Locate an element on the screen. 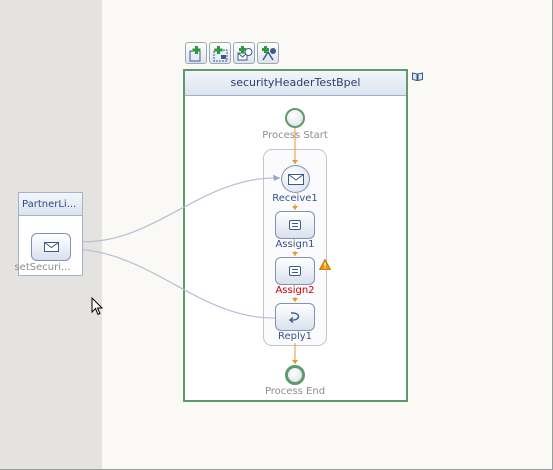 This screenshot has height=470, width=553. partner-operation-button is located at coordinates (51, 247).